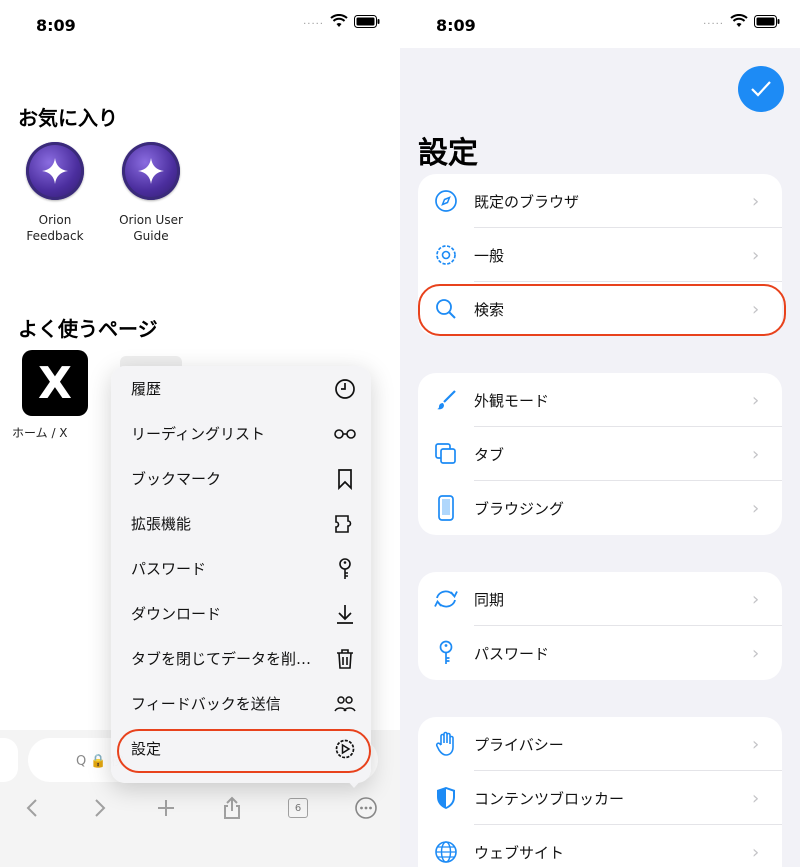 The width and height of the screenshot is (800, 867). Describe the element at coordinates (600, 846) in the screenshot. I see `settings-row-websites: ウェブサイト ›` at that location.